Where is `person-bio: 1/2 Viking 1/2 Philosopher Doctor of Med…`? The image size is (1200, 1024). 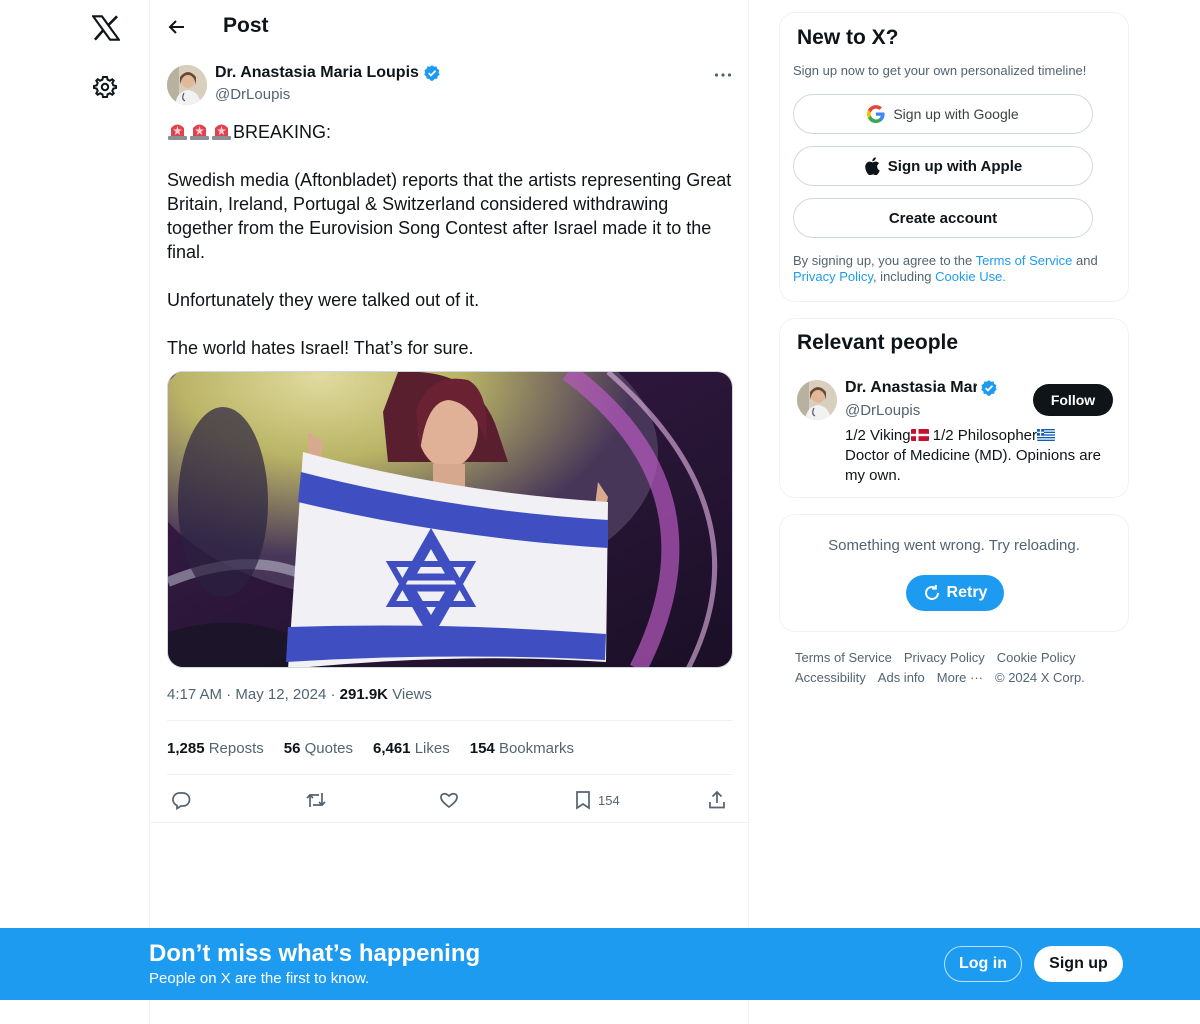
person-bio: 1/2 Viking 1/2 Philosopher Doctor of Med… is located at coordinates (980, 456).